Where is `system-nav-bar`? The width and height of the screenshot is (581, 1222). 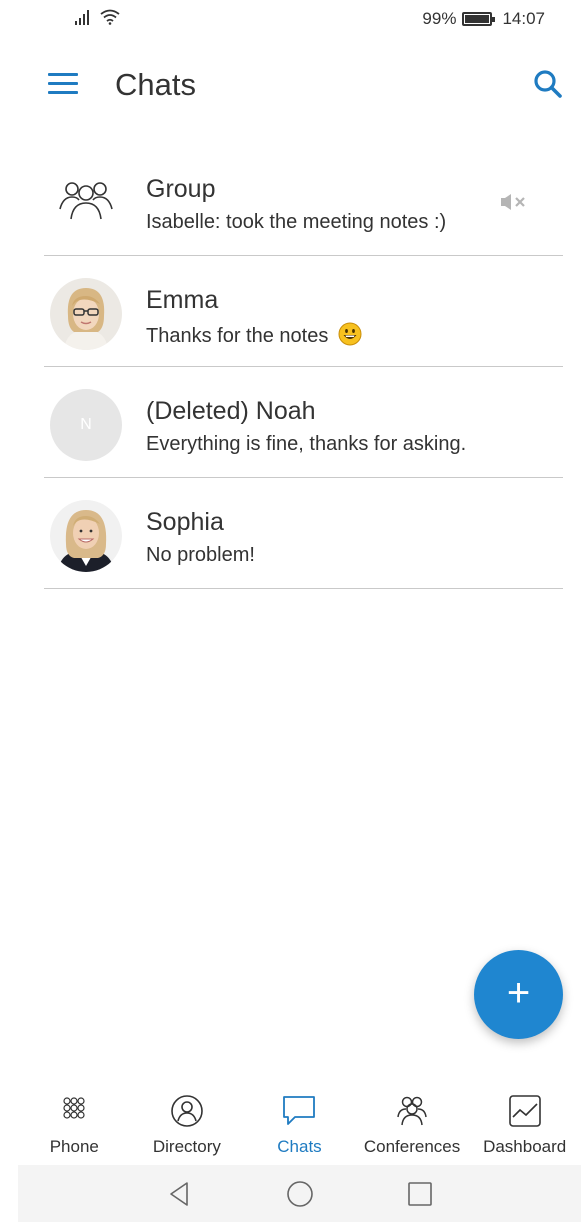
system-nav-bar is located at coordinates (299, 1193).